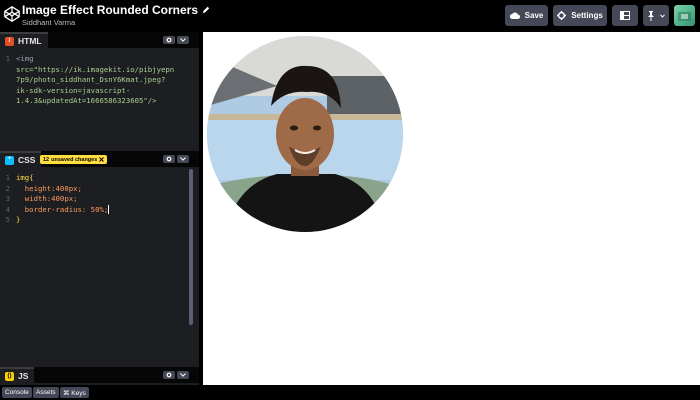 Image resolution: width=700 pixels, height=400 pixels. Describe the element at coordinates (12, 14) in the screenshot. I see `codepen-logo-icon` at that location.